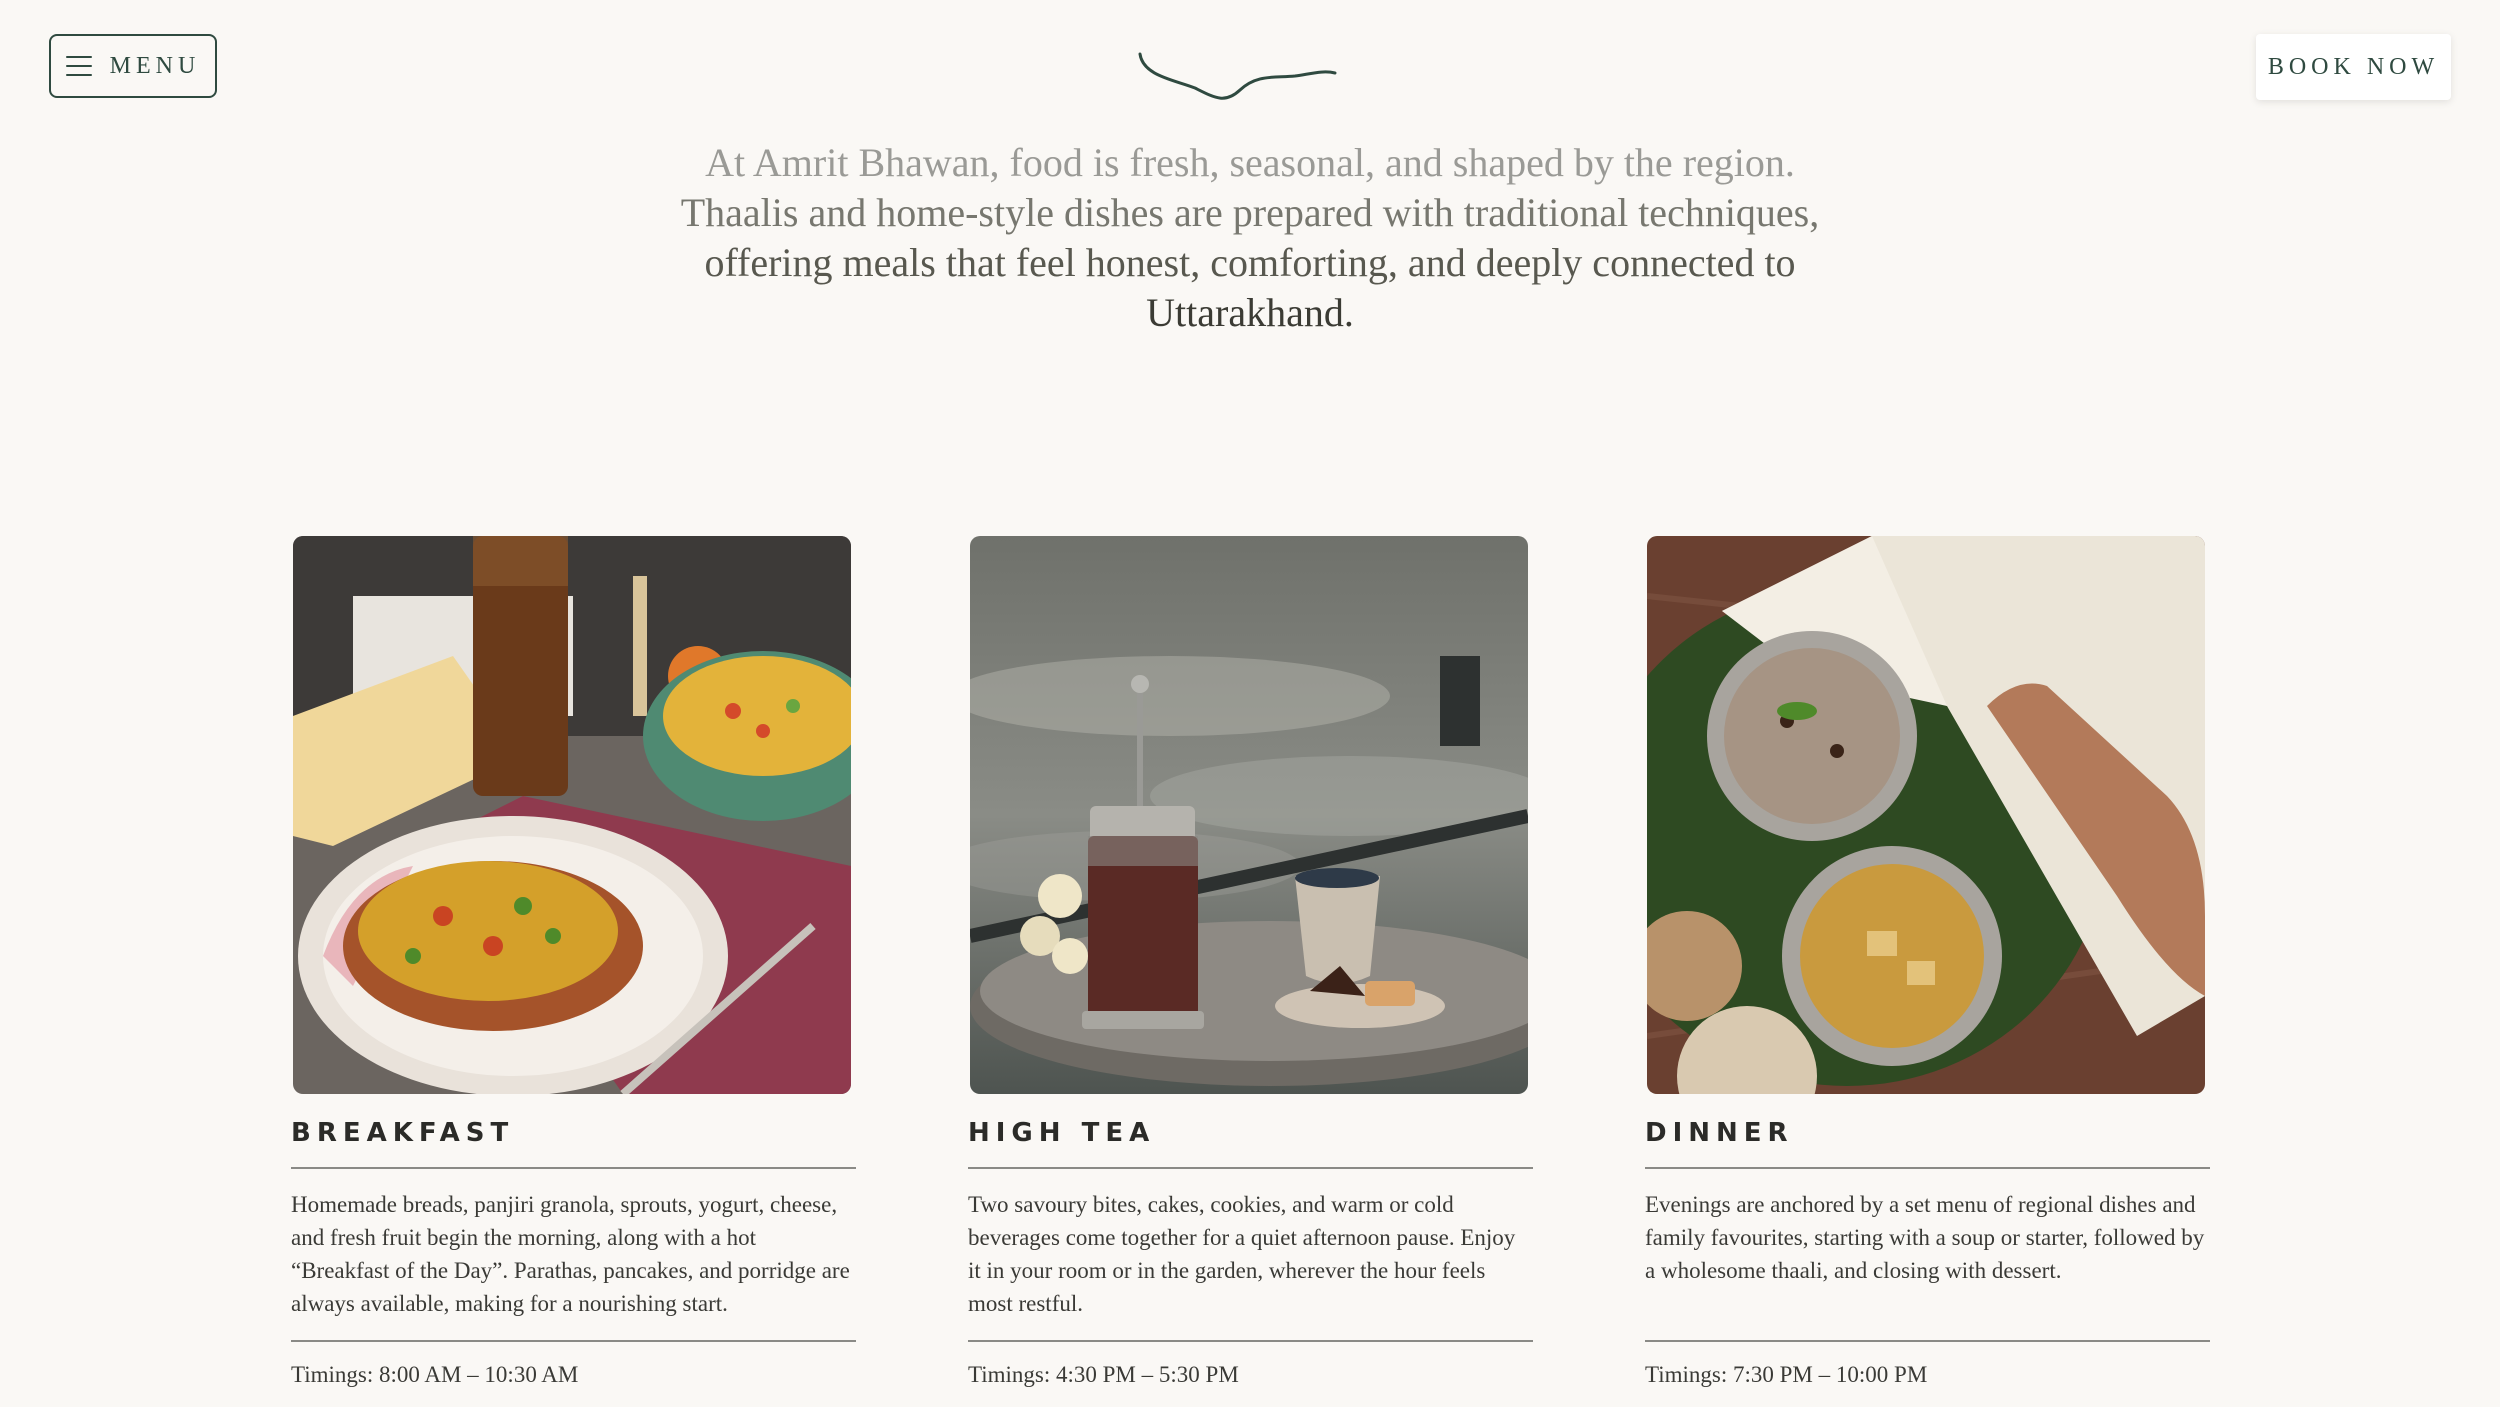 The height and width of the screenshot is (1407, 2500). I want to click on breakfast-photo, so click(572, 815).